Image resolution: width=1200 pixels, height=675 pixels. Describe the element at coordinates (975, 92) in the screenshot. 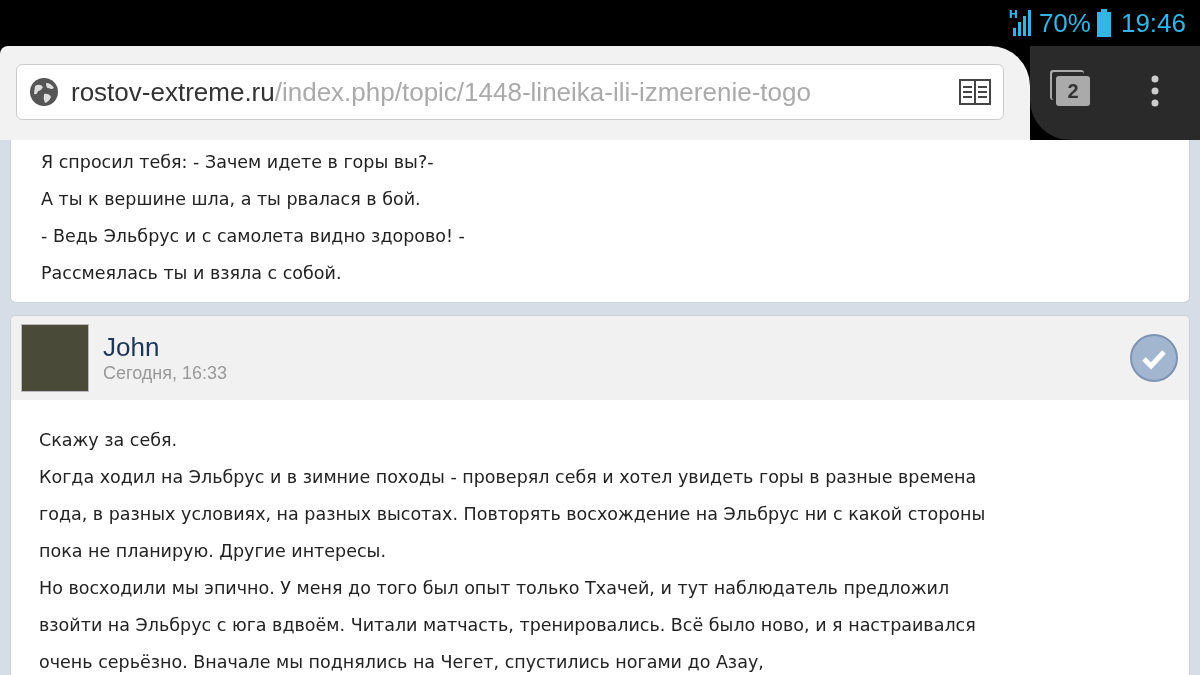

I see `reader-mode-icon` at that location.